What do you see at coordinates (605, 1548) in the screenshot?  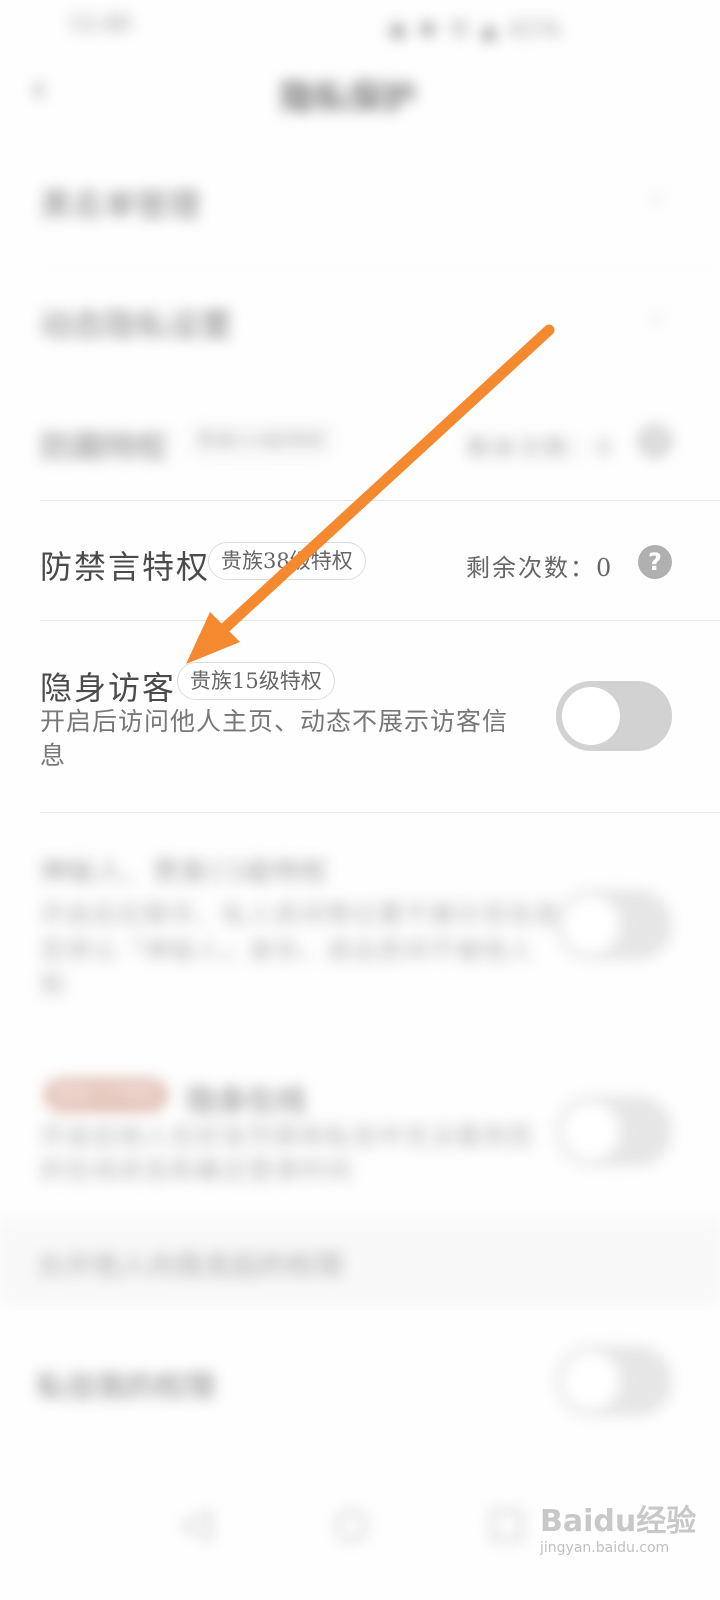 I see `watermark-url: jingyan.baidu.com` at bounding box center [605, 1548].